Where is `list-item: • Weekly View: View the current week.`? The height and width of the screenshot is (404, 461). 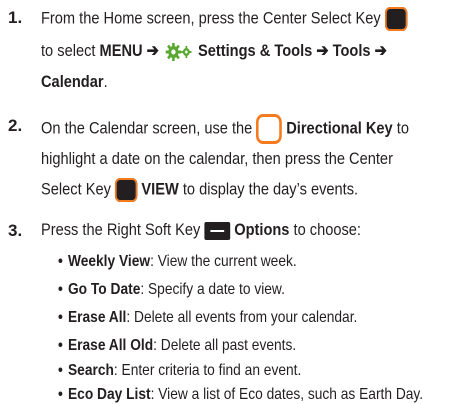 list-item: • Weekly View: View the current week. is located at coordinates (177, 262).